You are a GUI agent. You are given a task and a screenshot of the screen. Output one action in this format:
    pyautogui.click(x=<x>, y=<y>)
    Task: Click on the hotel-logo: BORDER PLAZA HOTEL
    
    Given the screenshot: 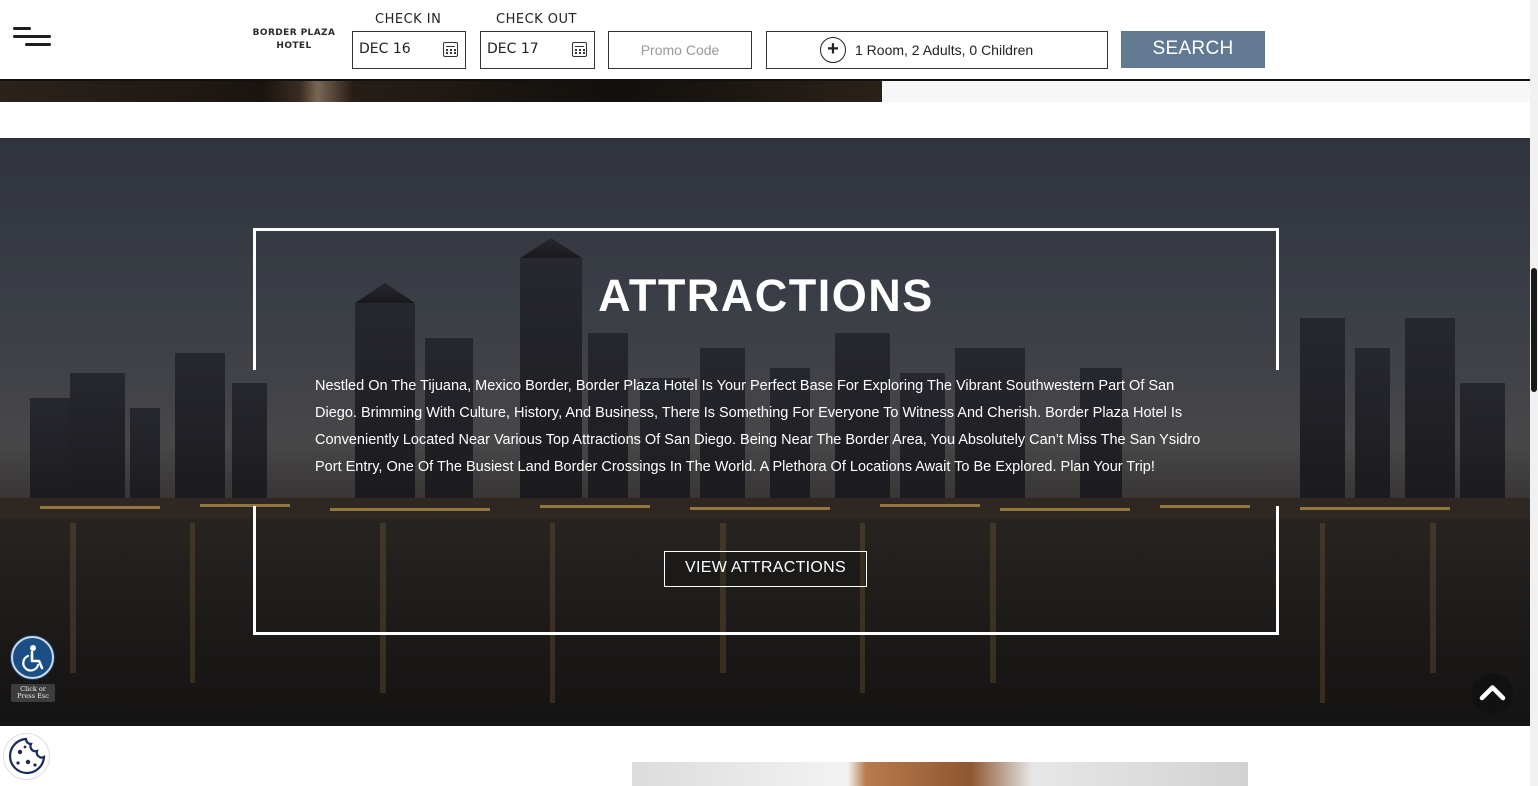 What is the action you would take?
    pyautogui.click(x=294, y=40)
    